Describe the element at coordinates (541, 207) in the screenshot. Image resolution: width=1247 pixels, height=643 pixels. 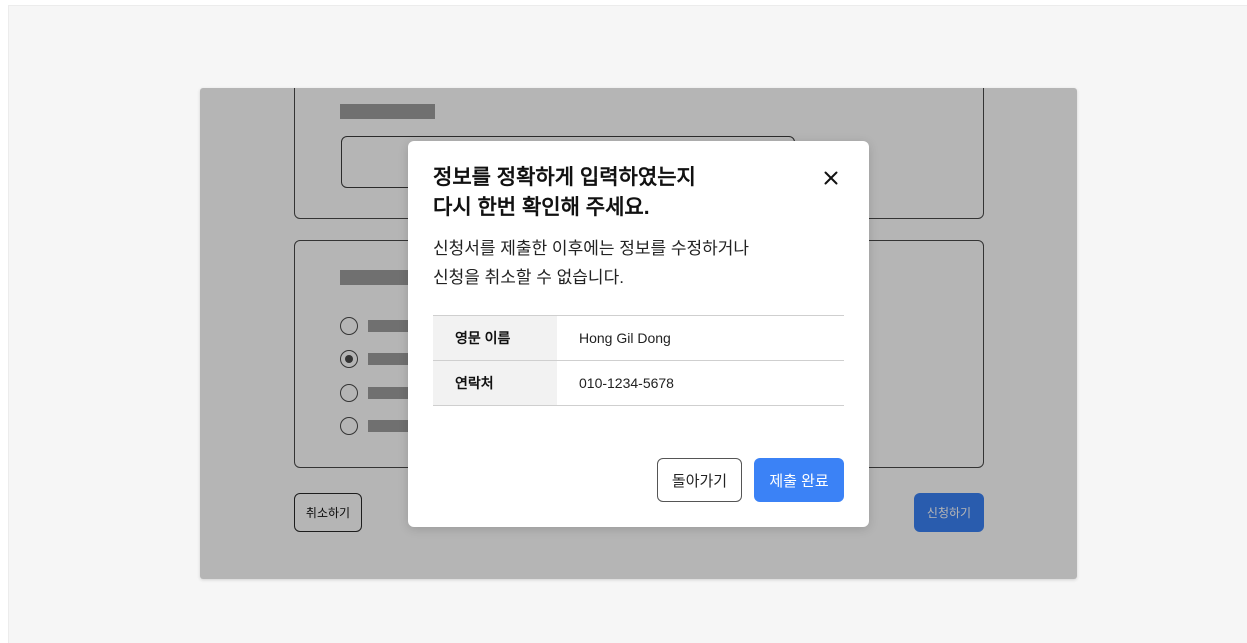
I see `dialog-title-line: 다시 한번 확인해 주세요.` at that location.